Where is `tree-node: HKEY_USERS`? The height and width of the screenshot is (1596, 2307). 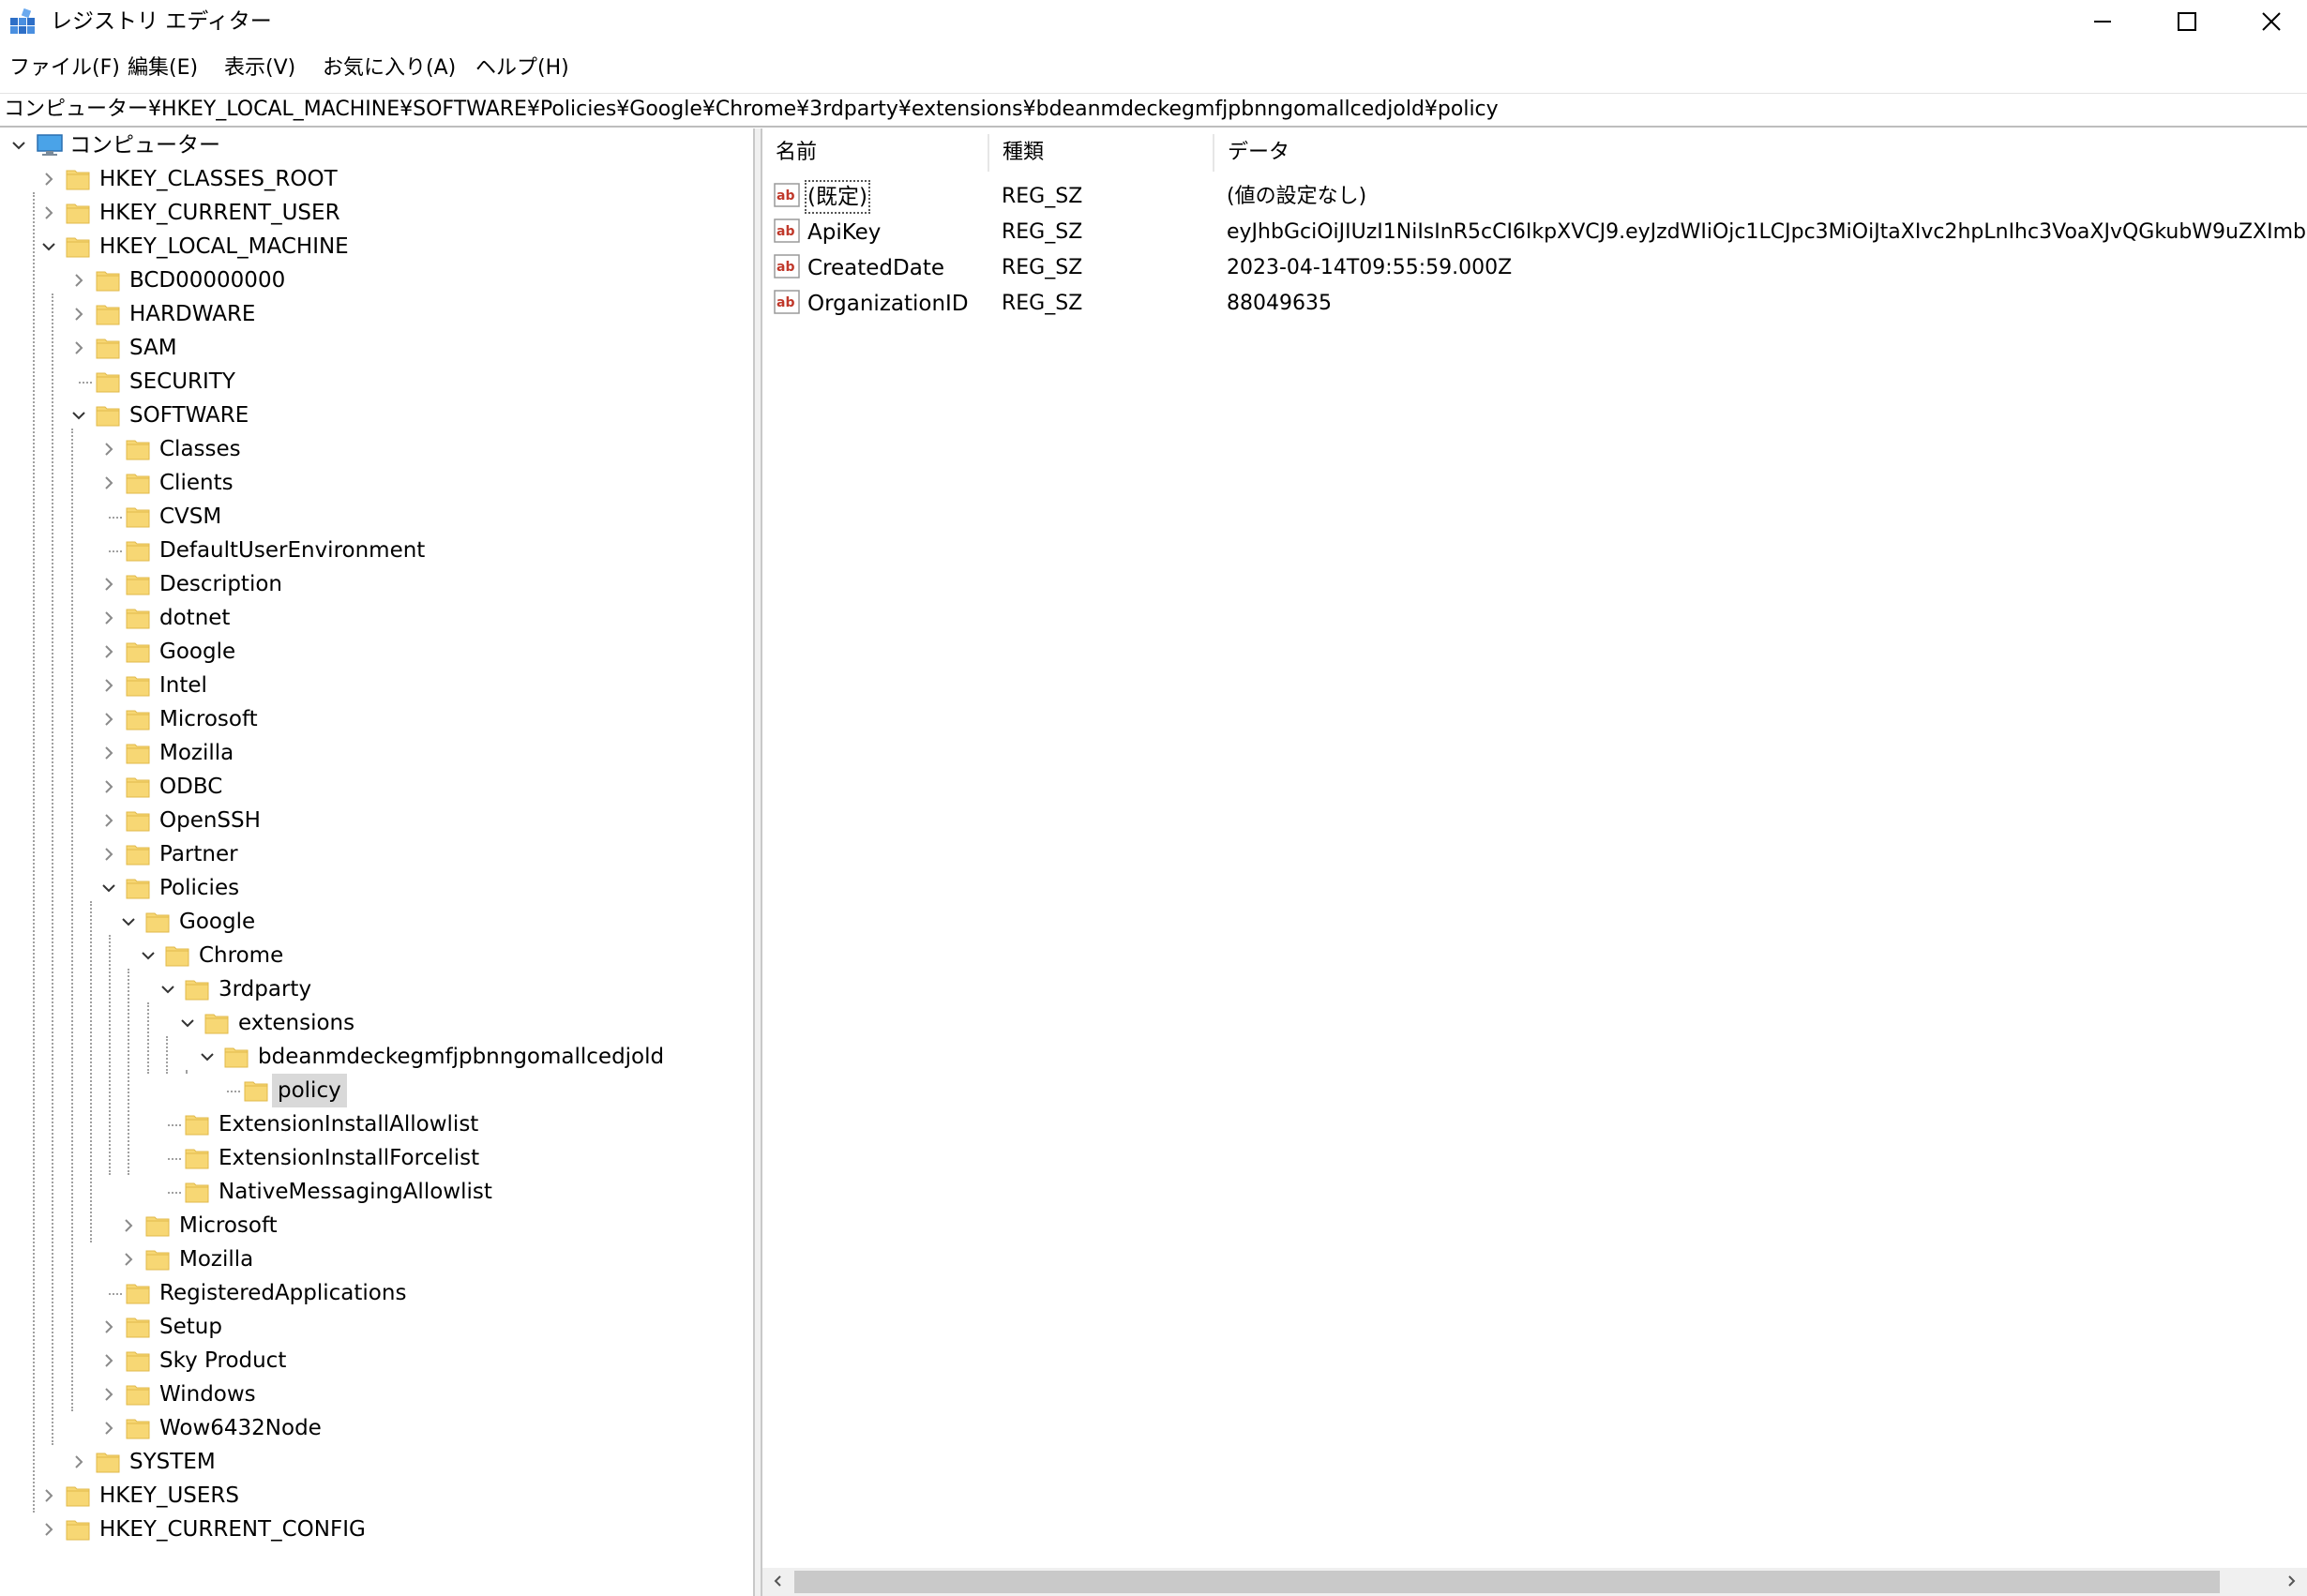 tree-node: HKEY_USERS is located at coordinates (375, 1496).